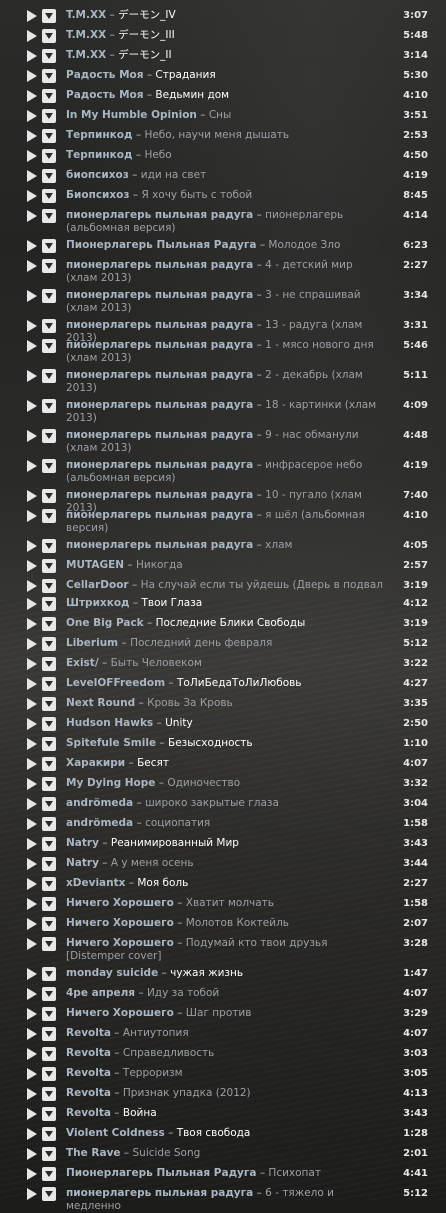 The image size is (446, 1213). What do you see at coordinates (97, 175) in the screenshot?
I see `track-artist-link: биопсихоз` at bounding box center [97, 175].